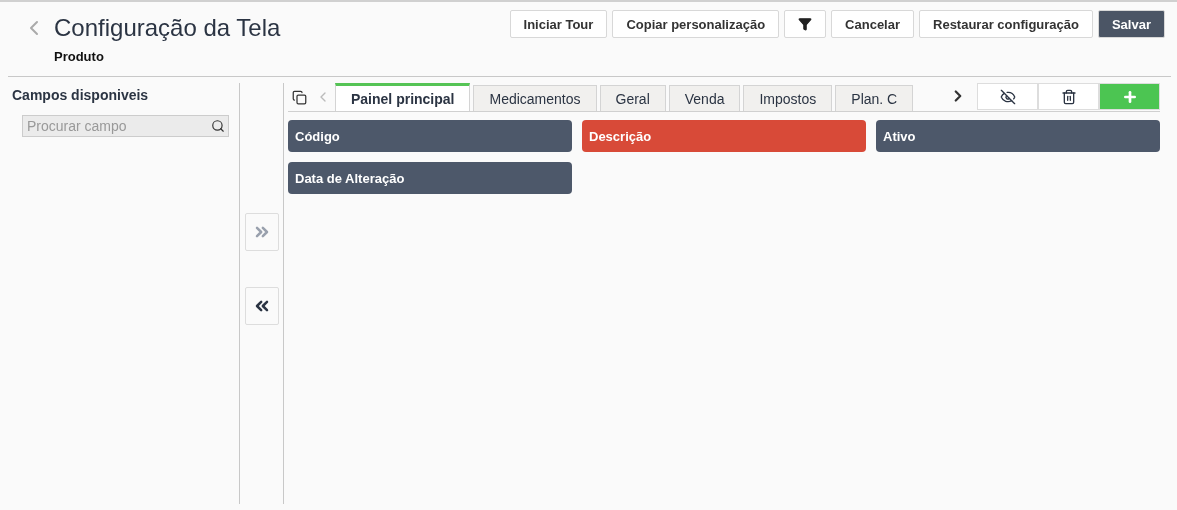 The image size is (1177, 510). I want to click on toolbar-button: Iniciar Tour, so click(558, 24).